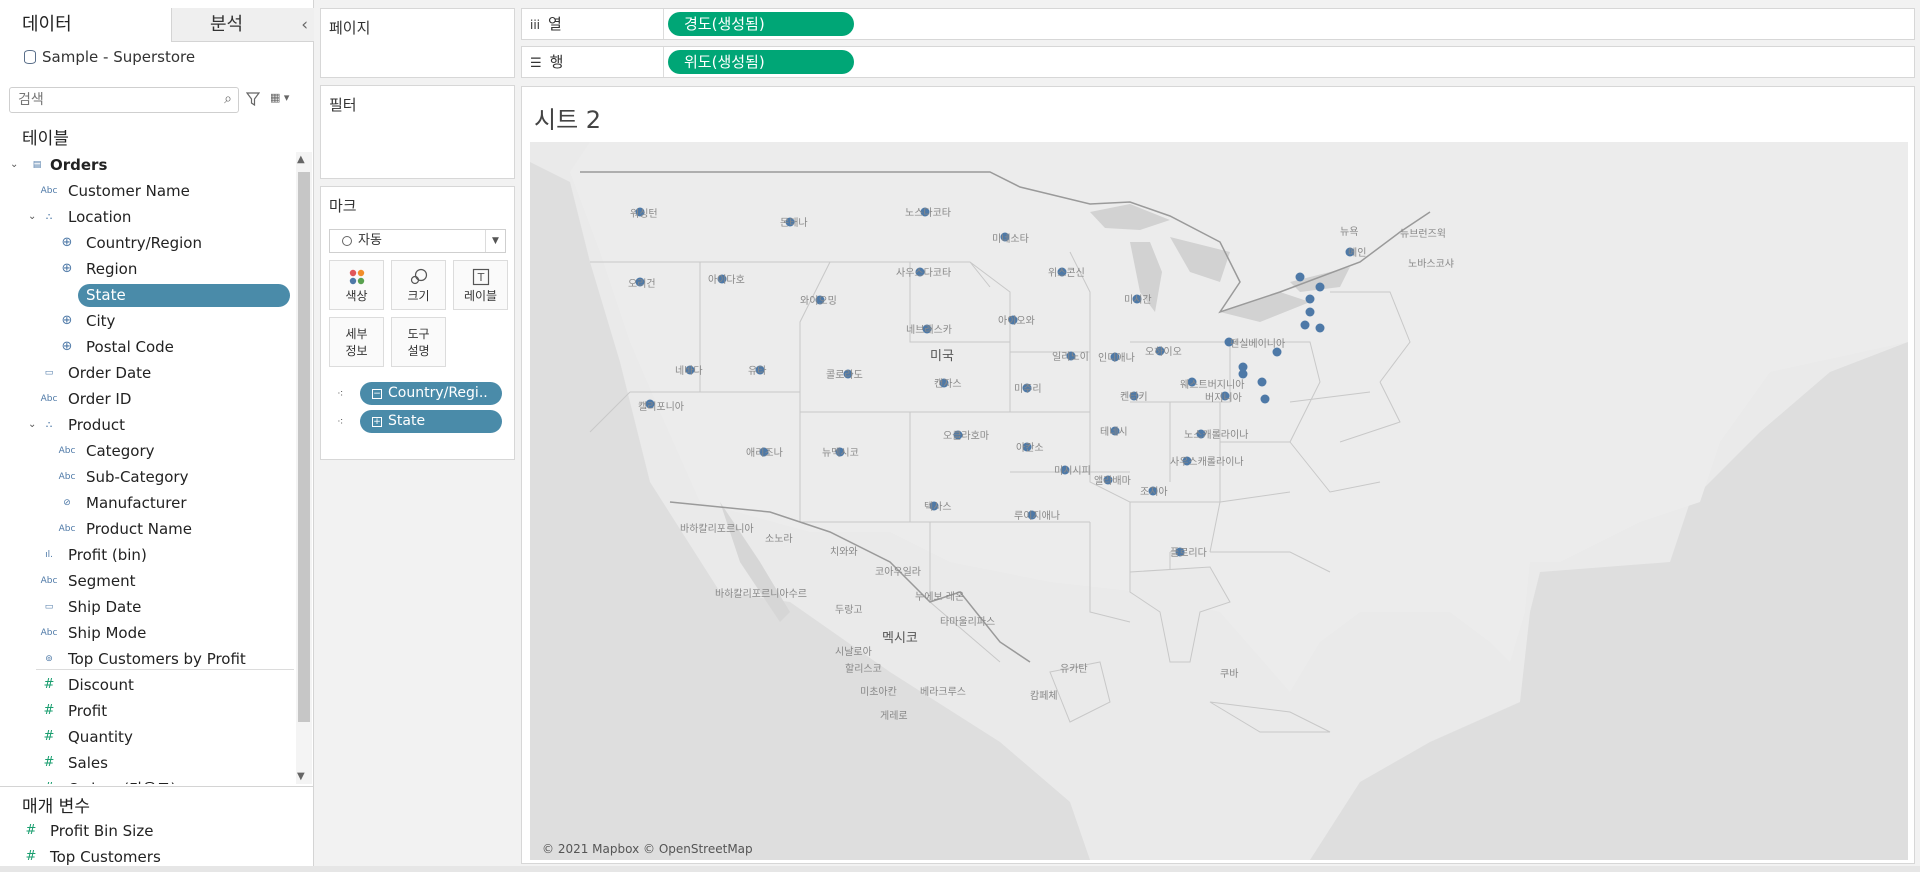 This screenshot has width=1920, height=872. Describe the element at coordinates (377, 394) in the screenshot. I see `collapse-icon: −` at that location.